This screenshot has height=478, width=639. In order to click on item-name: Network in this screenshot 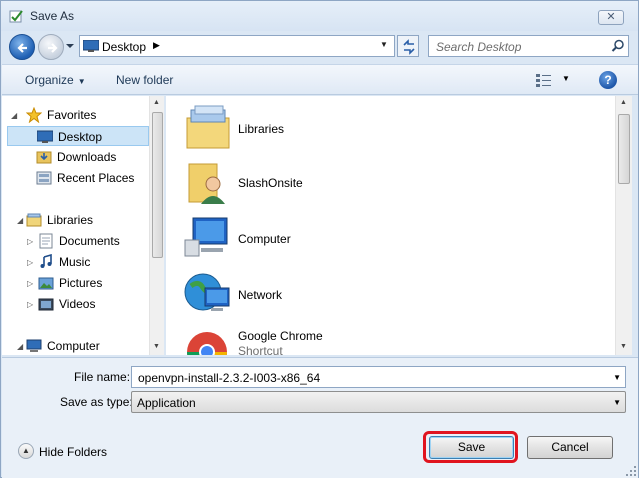, I will do `click(260, 295)`.